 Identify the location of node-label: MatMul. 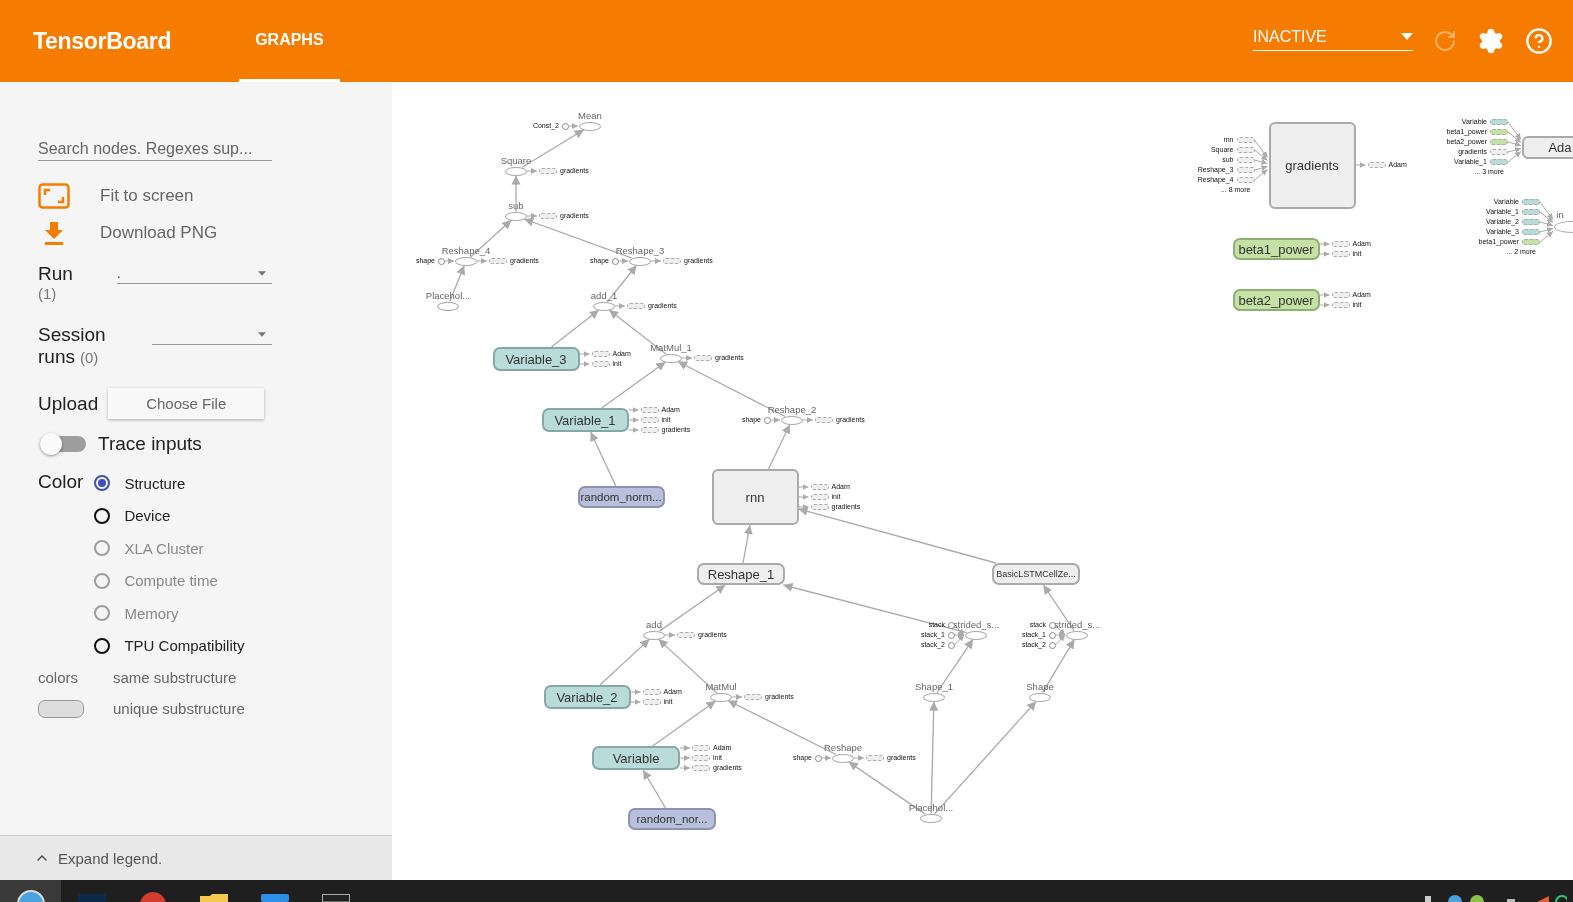
(721, 686).